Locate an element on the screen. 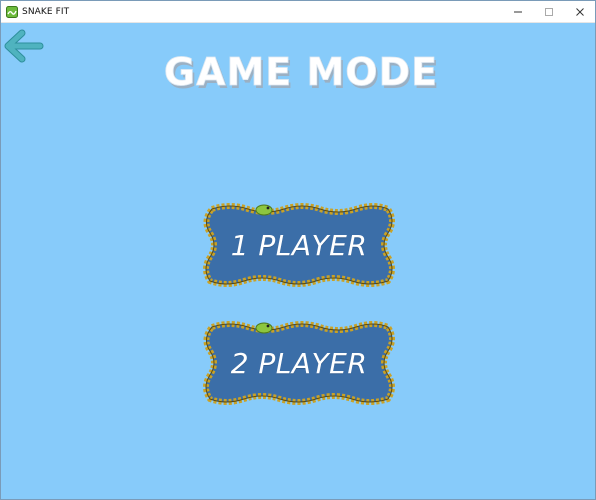 The height and width of the screenshot is (500, 596). maximize-icon is located at coordinates (548, 11).